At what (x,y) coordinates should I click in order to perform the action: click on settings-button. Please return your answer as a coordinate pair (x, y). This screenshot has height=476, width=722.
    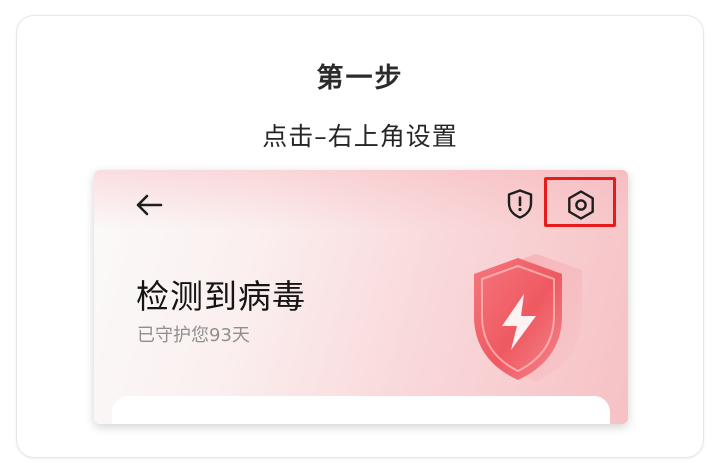
    Looking at the image, I should click on (581, 205).